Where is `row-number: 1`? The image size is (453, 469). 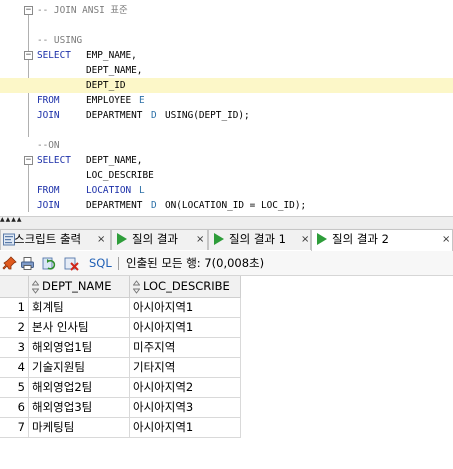 row-number: 1 is located at coordinates (14, 308).